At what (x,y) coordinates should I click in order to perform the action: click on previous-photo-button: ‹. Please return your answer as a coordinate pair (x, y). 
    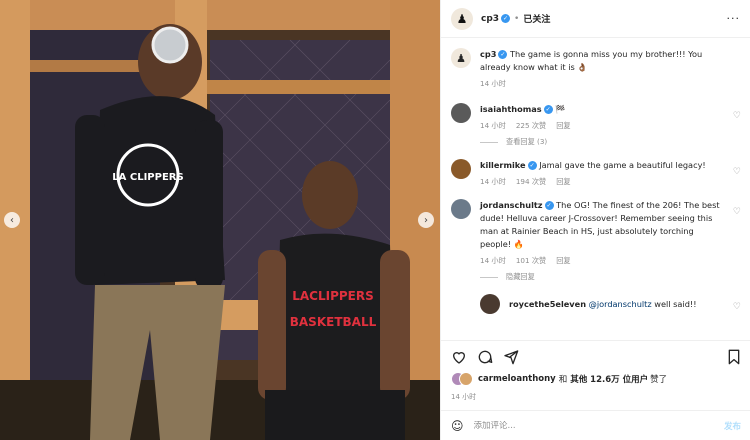
    Looking at the image, I should click on (12, 220).